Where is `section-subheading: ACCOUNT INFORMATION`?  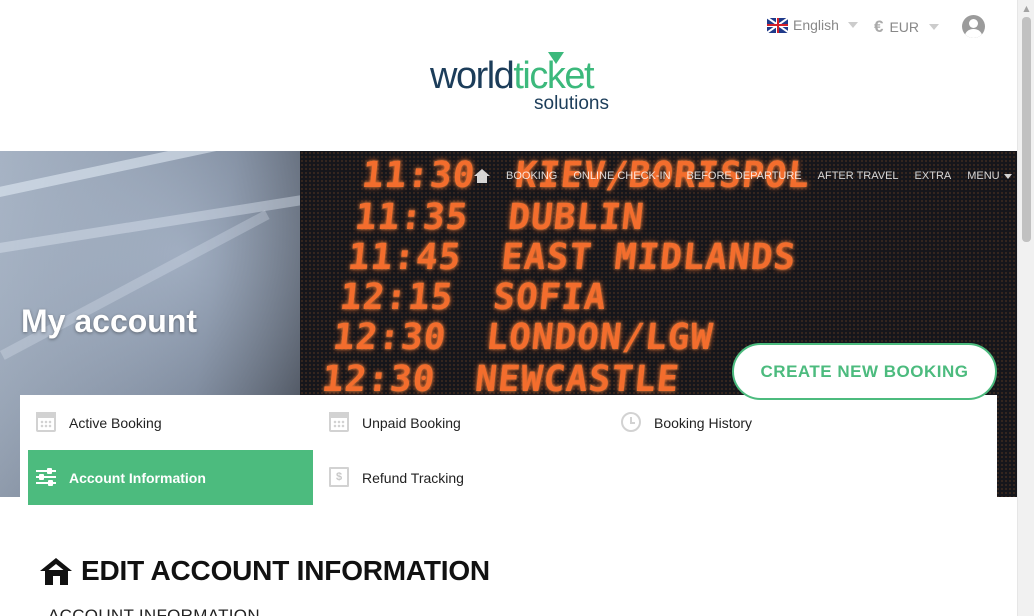 section-subheading: ACCOUNT INFORMATION is located at coordinates (154, 611).